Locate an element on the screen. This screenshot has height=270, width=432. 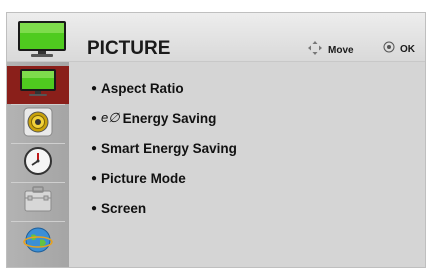
menu-item-aspect-ratio: ● Aspect Ratio is located at coordinates (164, 88).